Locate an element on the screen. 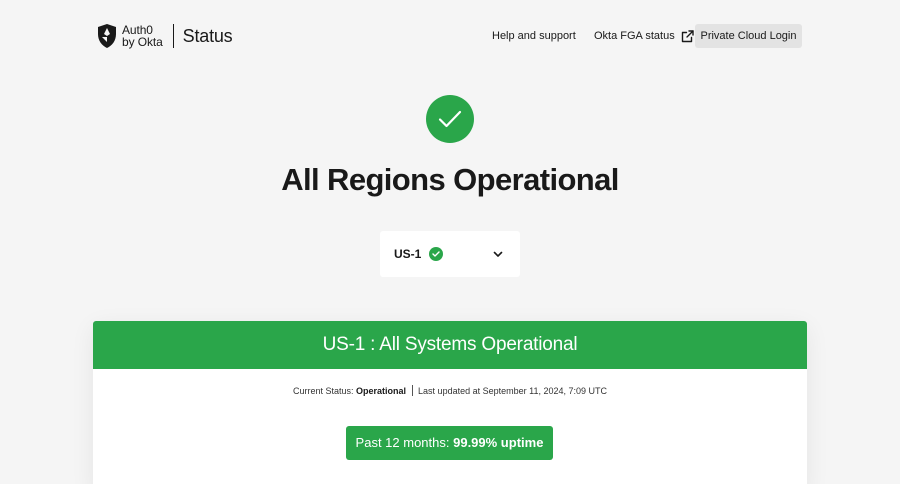  okta-fga-status-link: Okta FGA status is located at coordinates (644, 36).